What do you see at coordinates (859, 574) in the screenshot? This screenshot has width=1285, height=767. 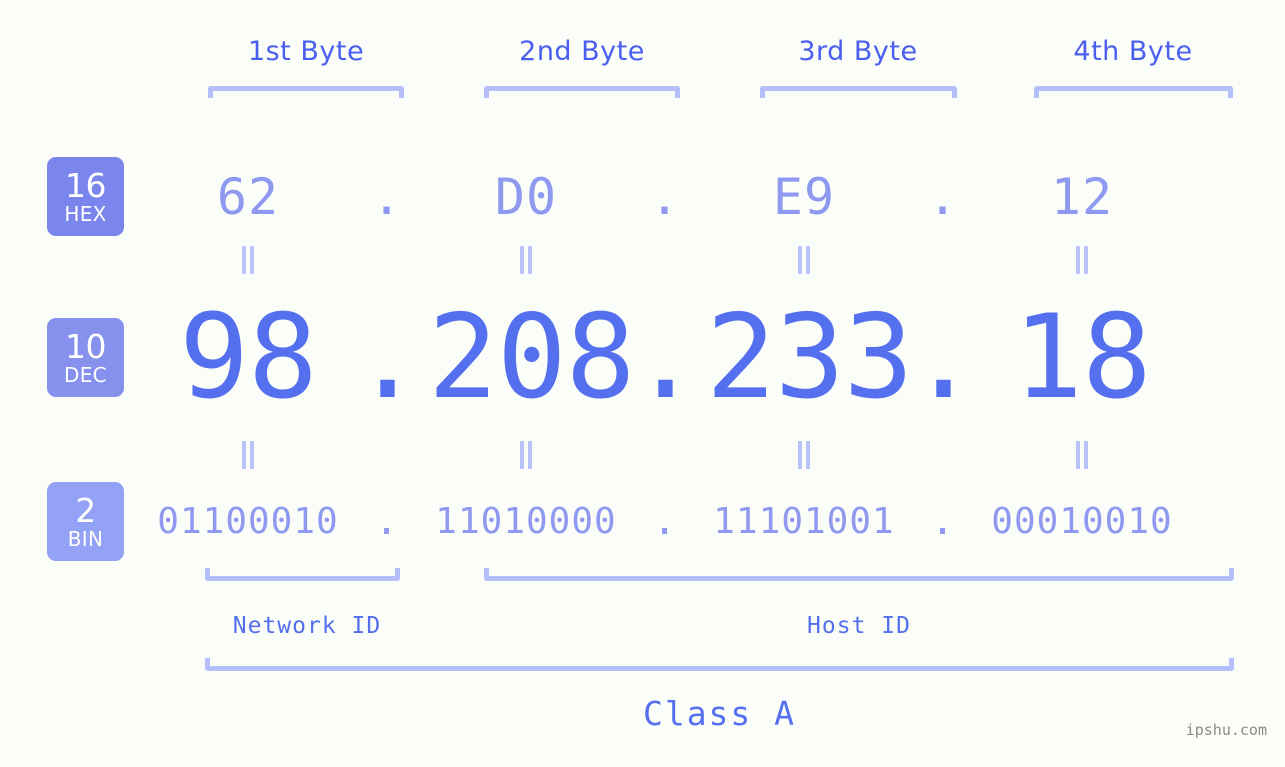 I see `host-id-bracket-icon` at bounding box center [859, 574].